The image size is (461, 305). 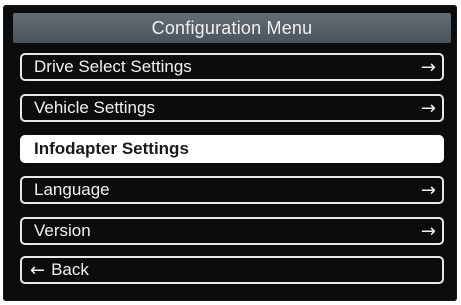 What do you see at coordinates (232, 67) in the screenshot?
I see `menu-item-drive-select-settings: Drive Select Settings →` at bounding box center [232, 67].